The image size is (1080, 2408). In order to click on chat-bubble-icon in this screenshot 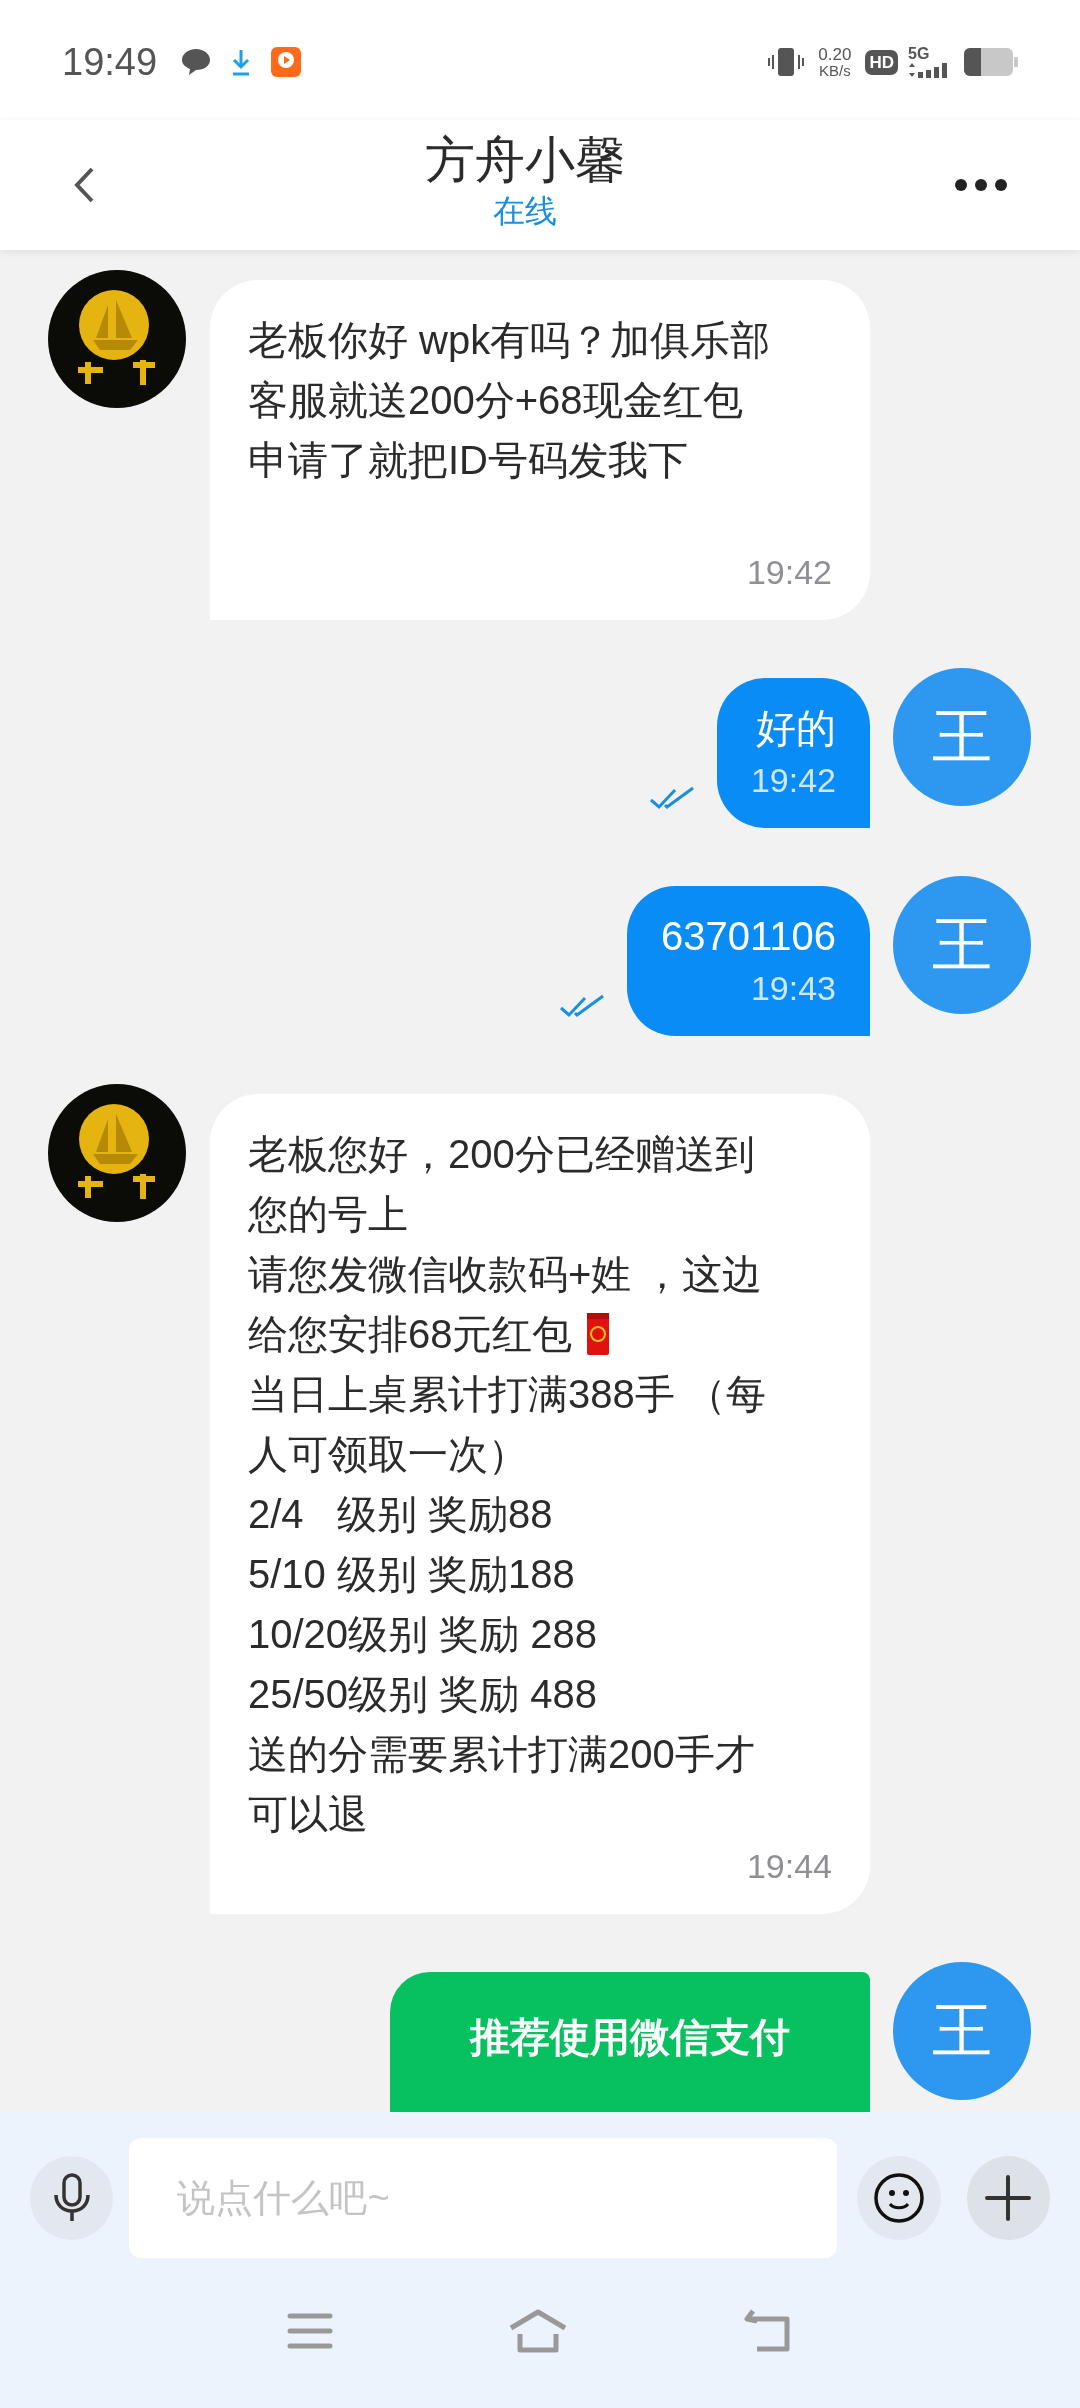, I will do `click(196, 62)`.